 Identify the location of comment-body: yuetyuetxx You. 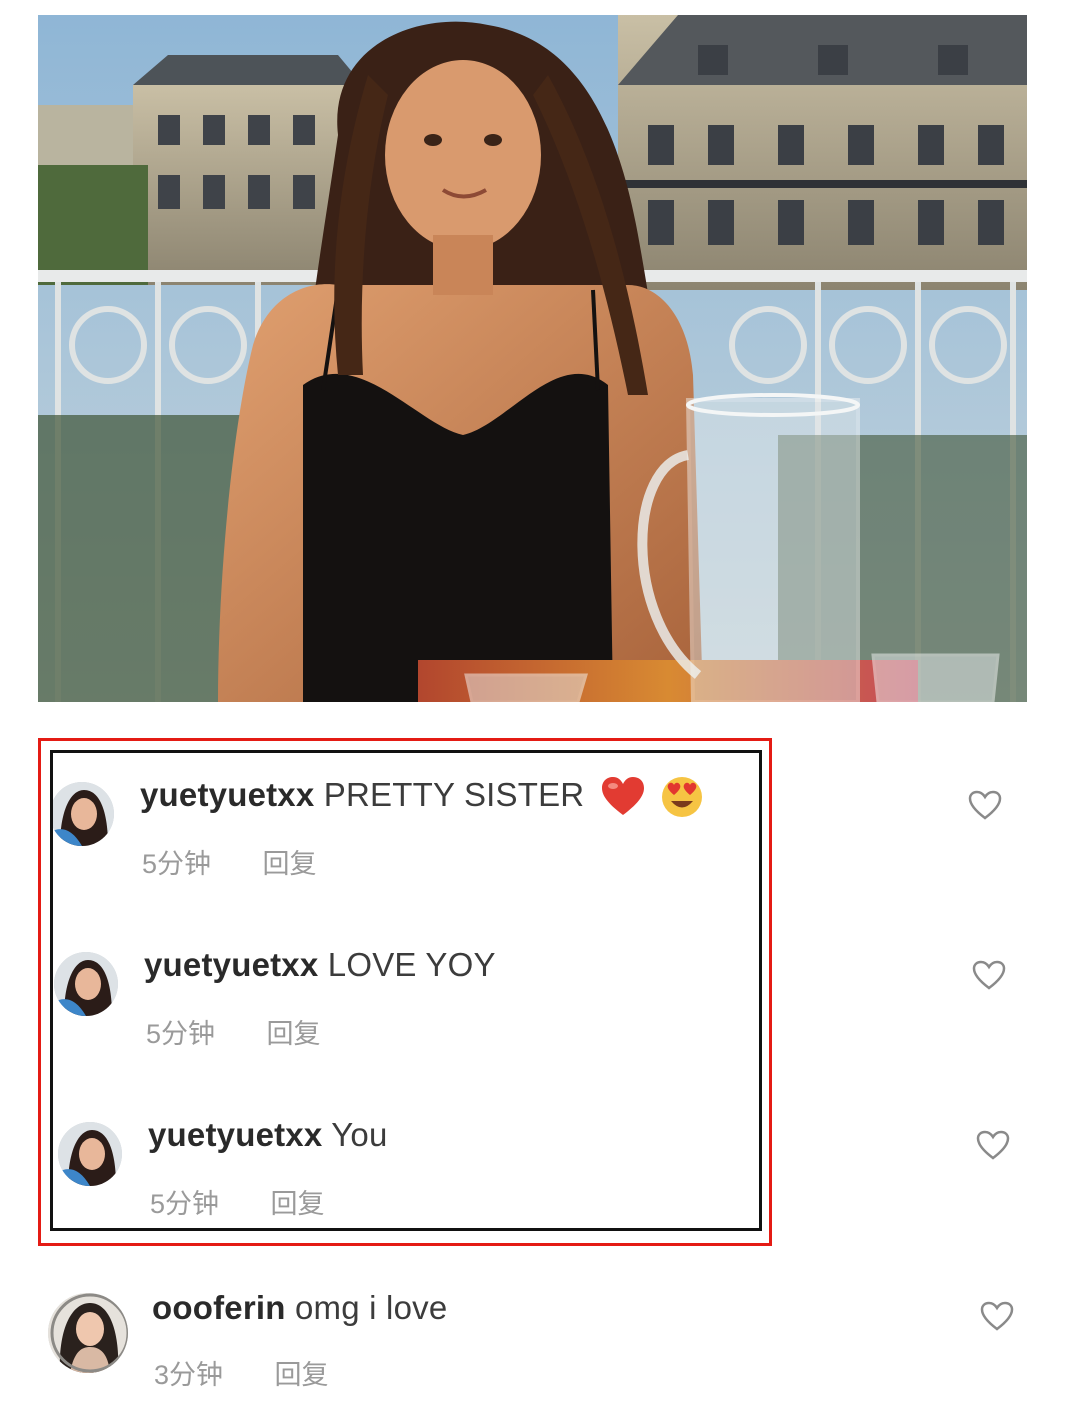
(268, 1135).